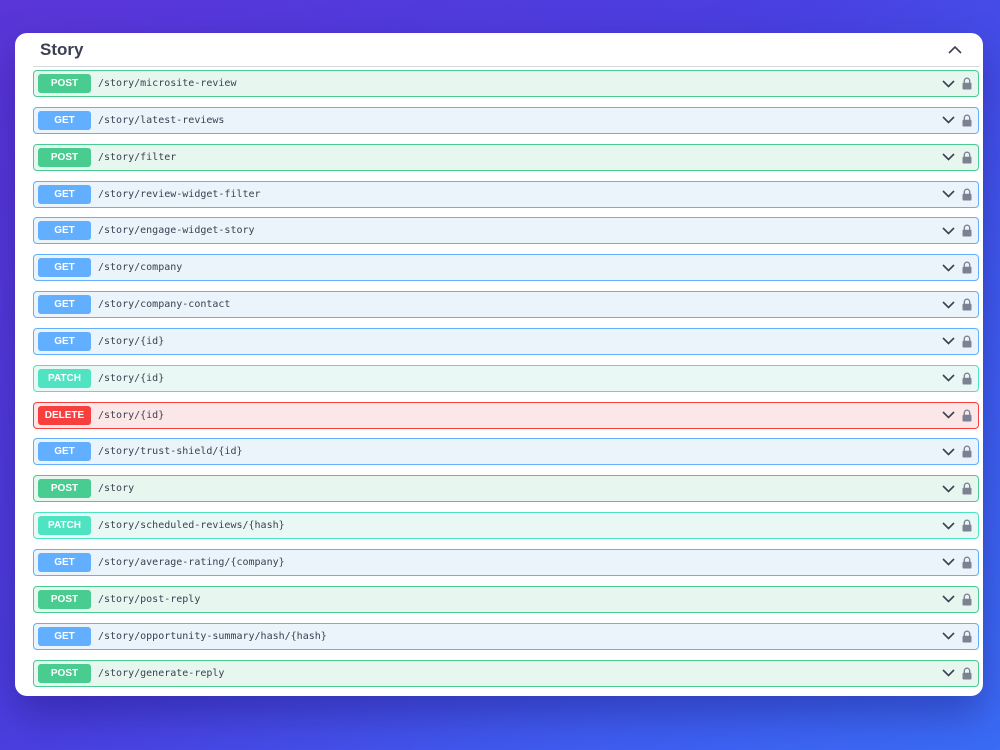 This screenshot has height=750, width=1000. I want to click on endpoint-path: /story/filter, so click(137, 157).